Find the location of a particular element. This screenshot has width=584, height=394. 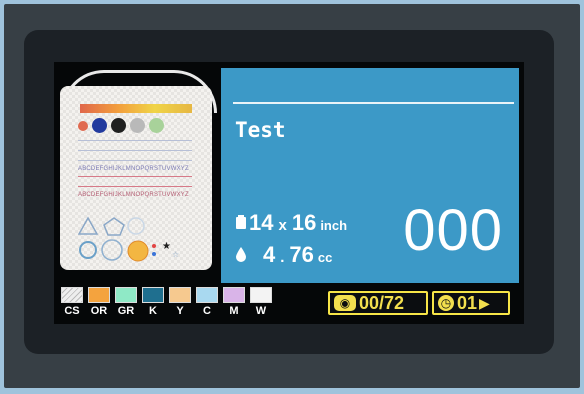

ink-drop-icon is located at coordinates (241, 254).